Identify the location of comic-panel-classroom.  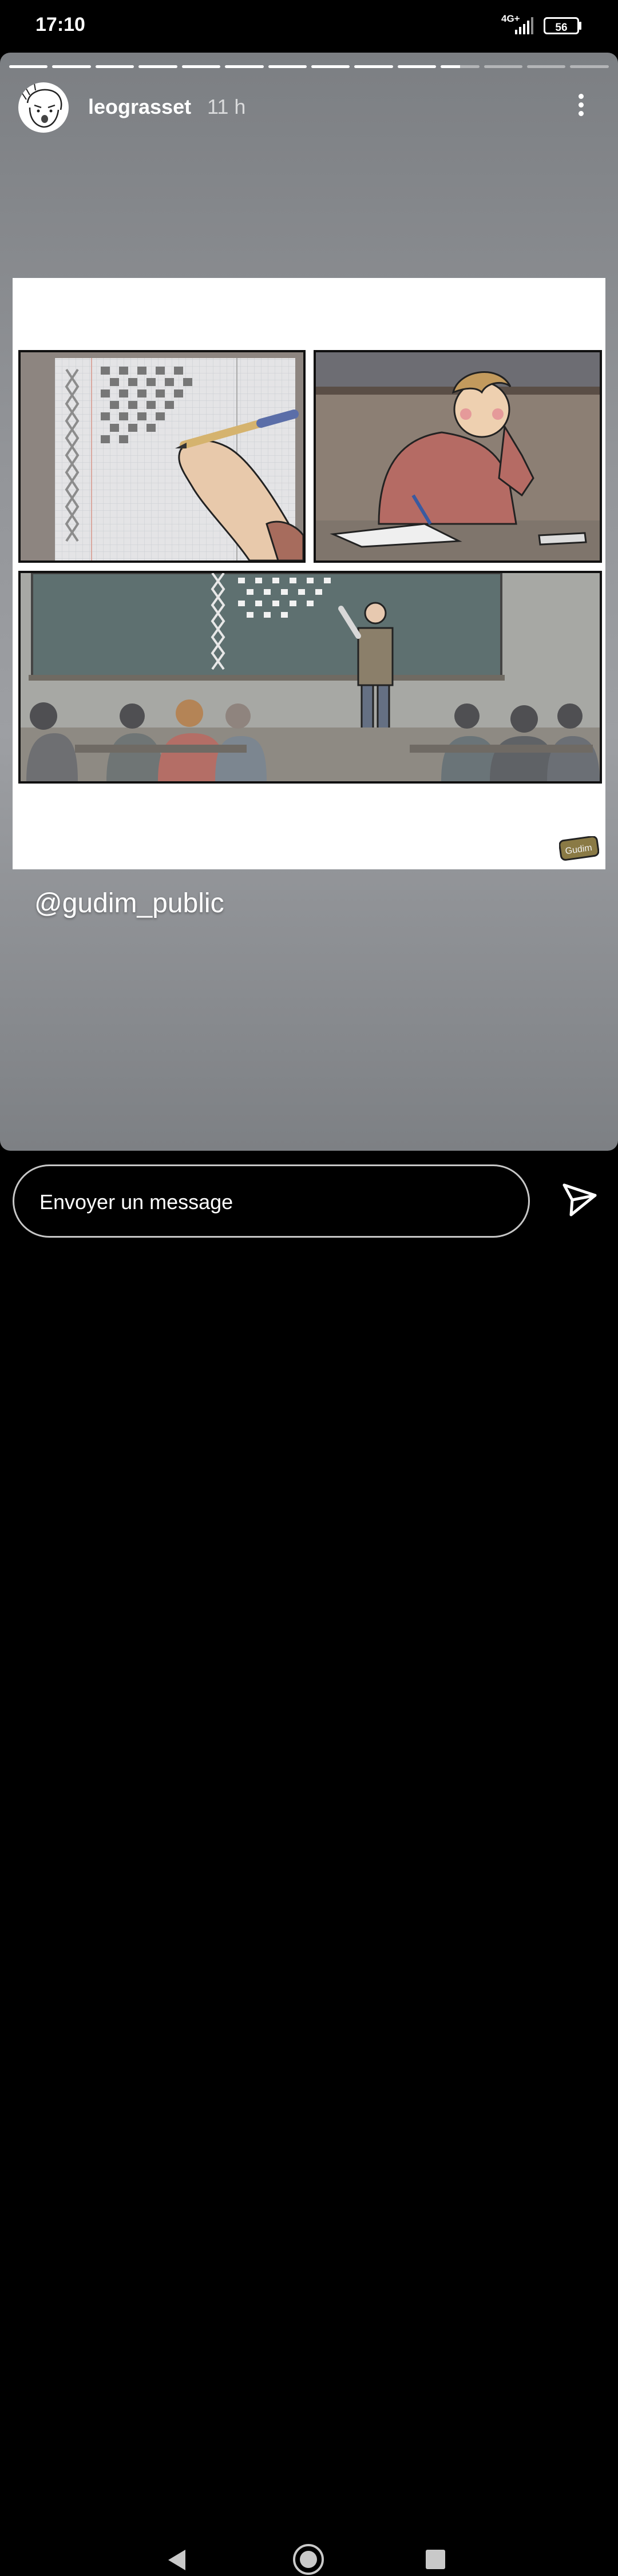
(310, 677).